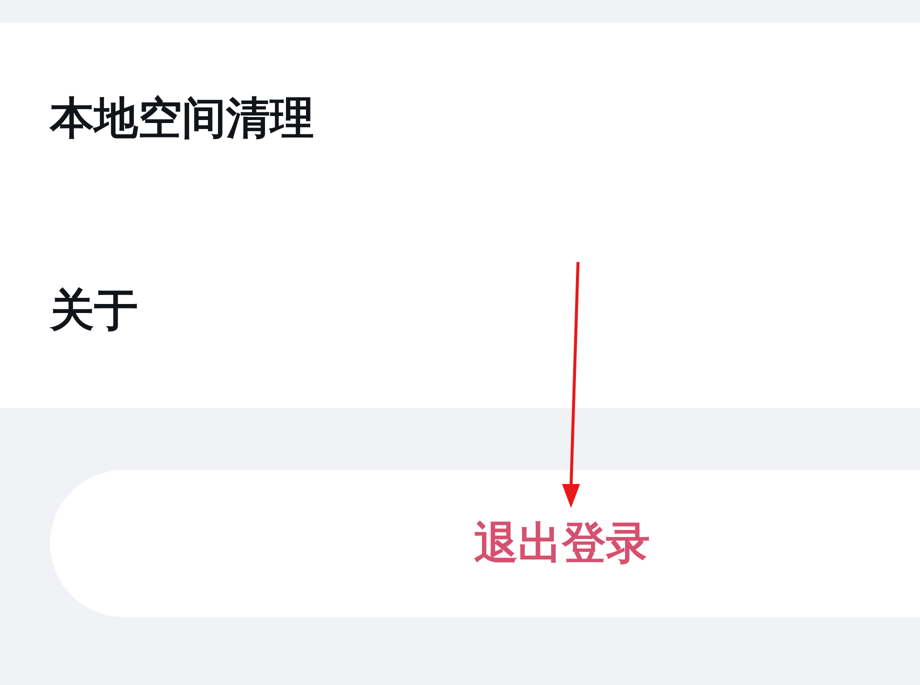  What do you see at coordinates (182, 119) in the screenshot?
I see `settings-item: 本地空间清理` at bounding box center [182, 119].